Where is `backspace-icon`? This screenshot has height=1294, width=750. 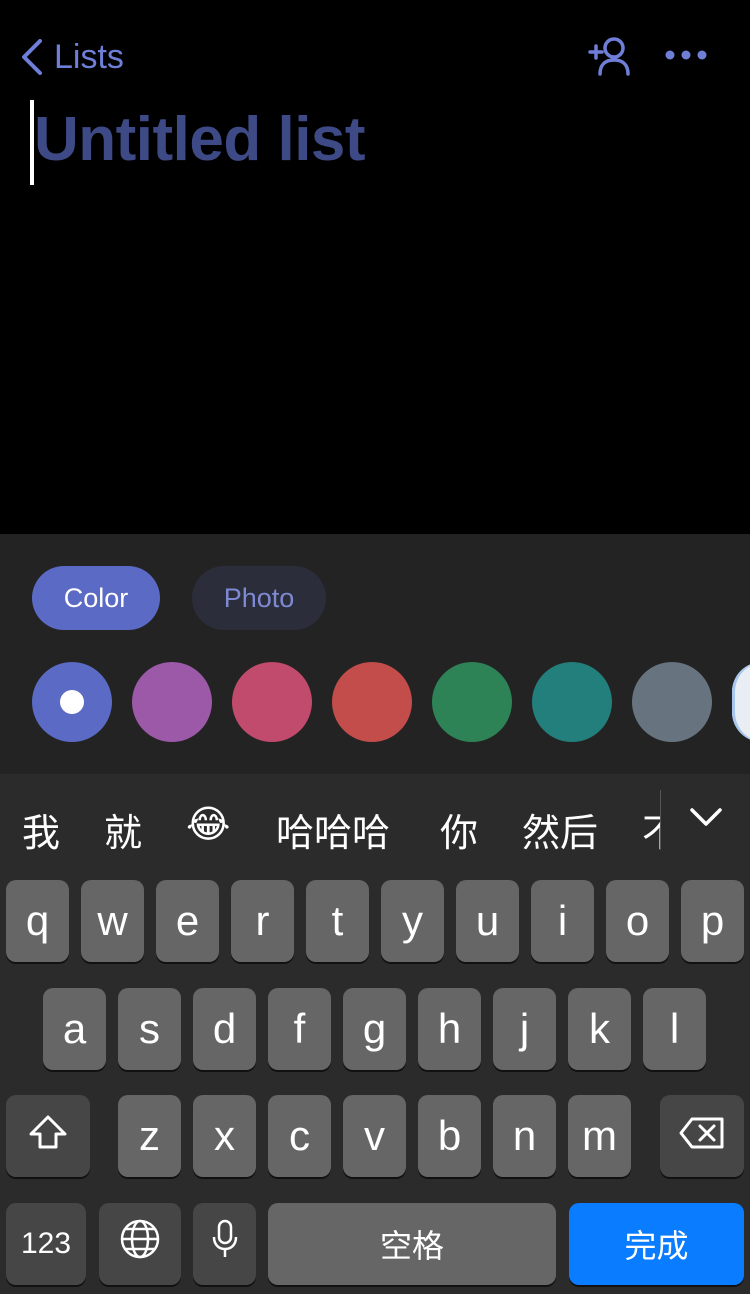
backspace-icon is located at coordinates (702, 1136).